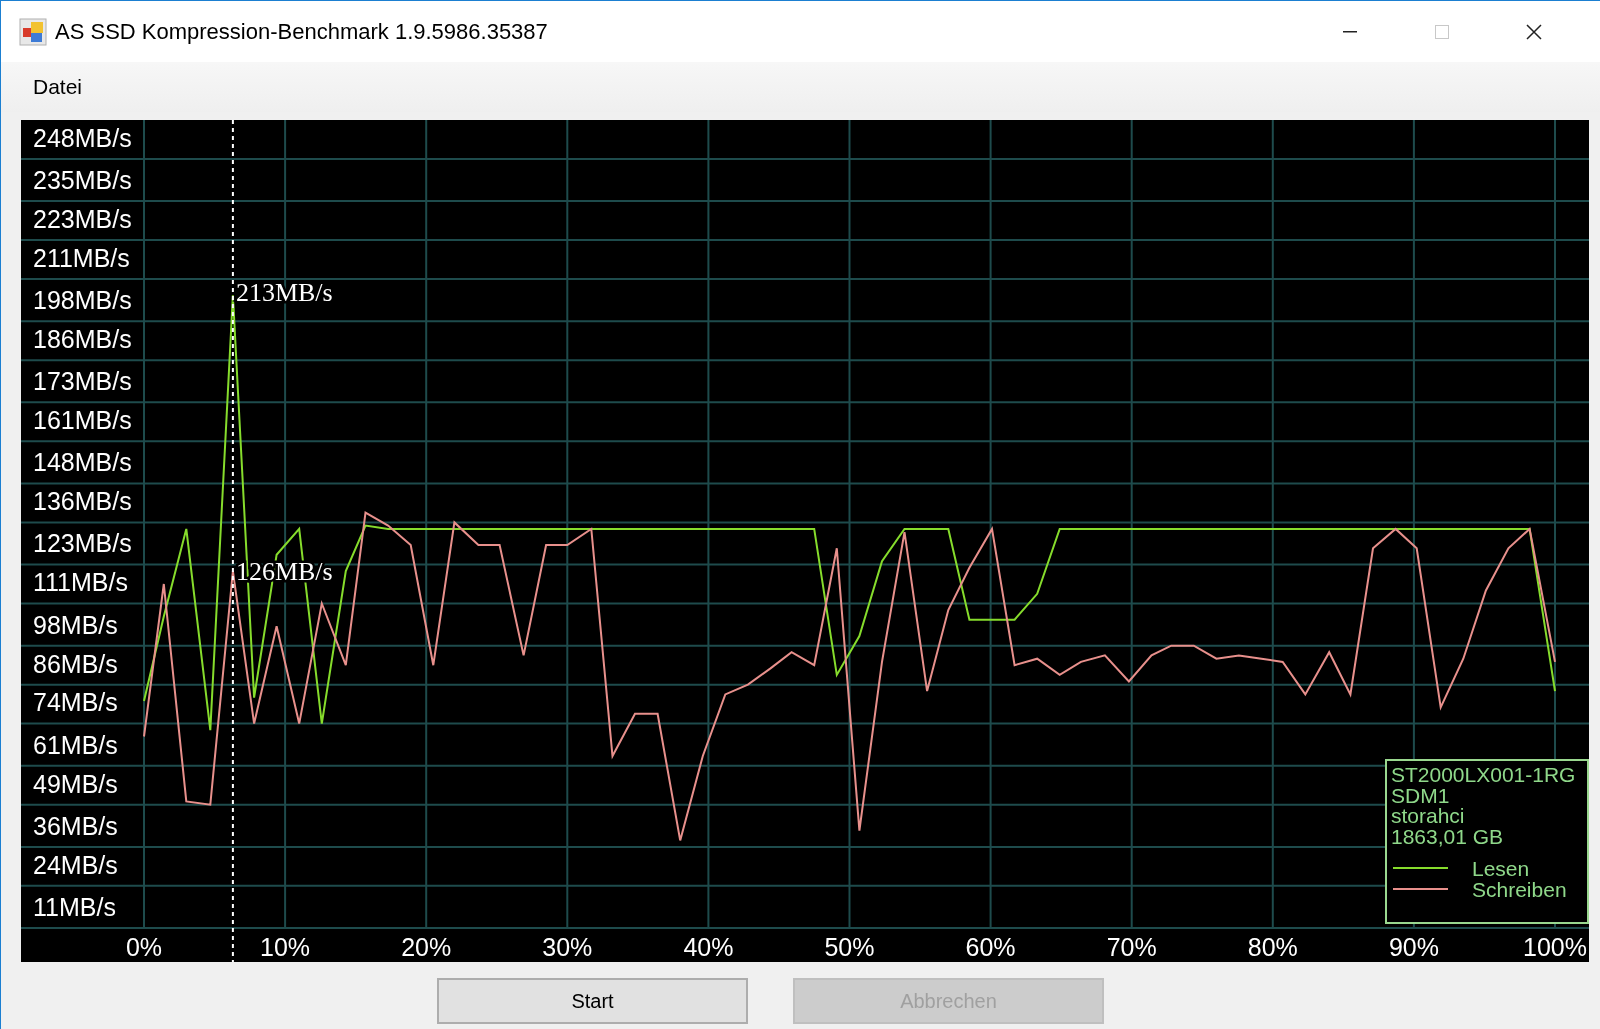 This screenshot has height=1029, width=1600. I want to click on axis-label: 123MB/s, so click(82, 543).